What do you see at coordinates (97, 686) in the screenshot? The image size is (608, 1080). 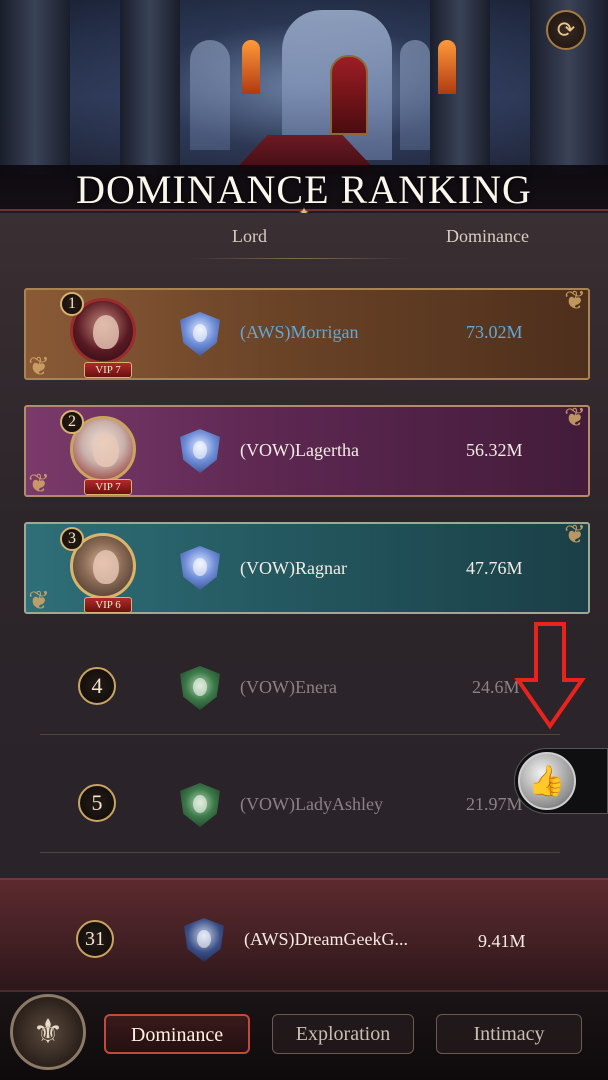 I see `rank-badge: 4` at bounding box center [97, 686].